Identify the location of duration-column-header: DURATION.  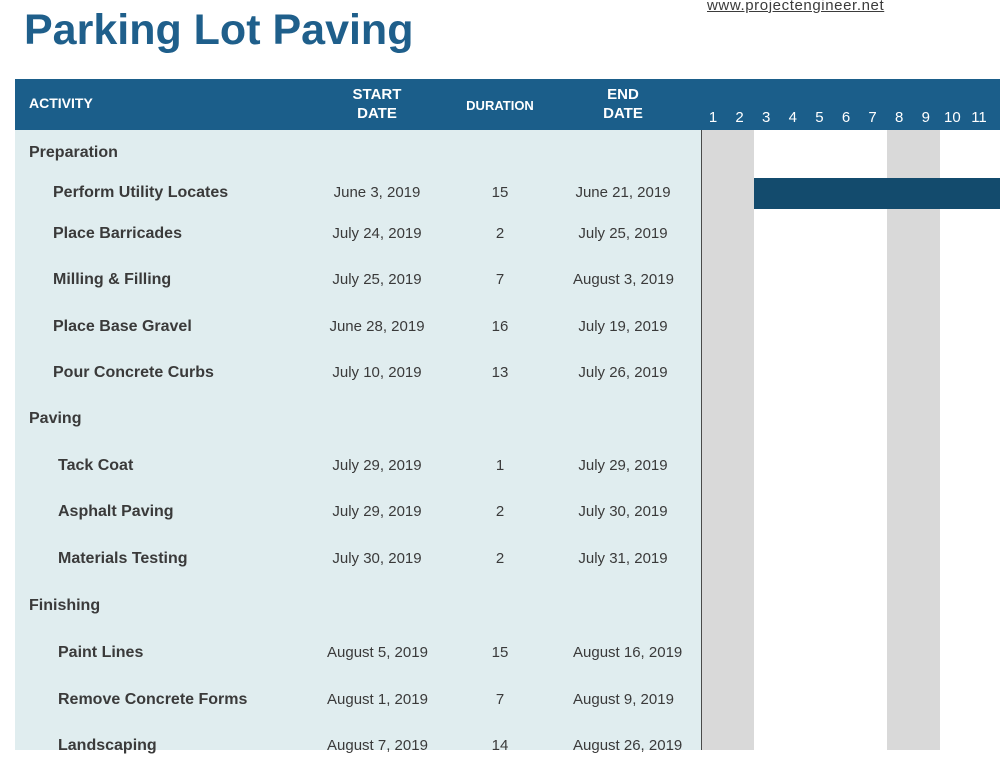
(500, 105).